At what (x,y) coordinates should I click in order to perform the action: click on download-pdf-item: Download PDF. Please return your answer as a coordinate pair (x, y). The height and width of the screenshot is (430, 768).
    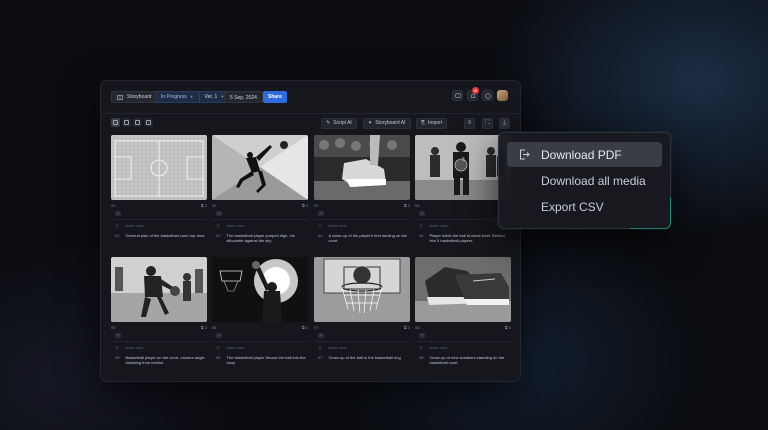
    Looking at the image, I should click on (584, 154).